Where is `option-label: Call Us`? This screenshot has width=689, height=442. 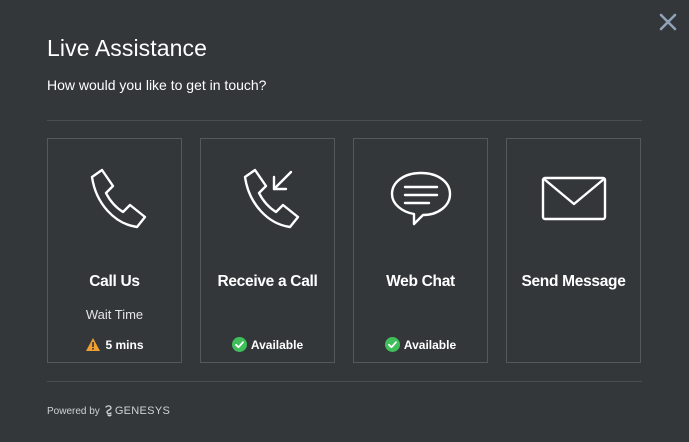
option-label: Call Us is located at coordinates (114, 281).